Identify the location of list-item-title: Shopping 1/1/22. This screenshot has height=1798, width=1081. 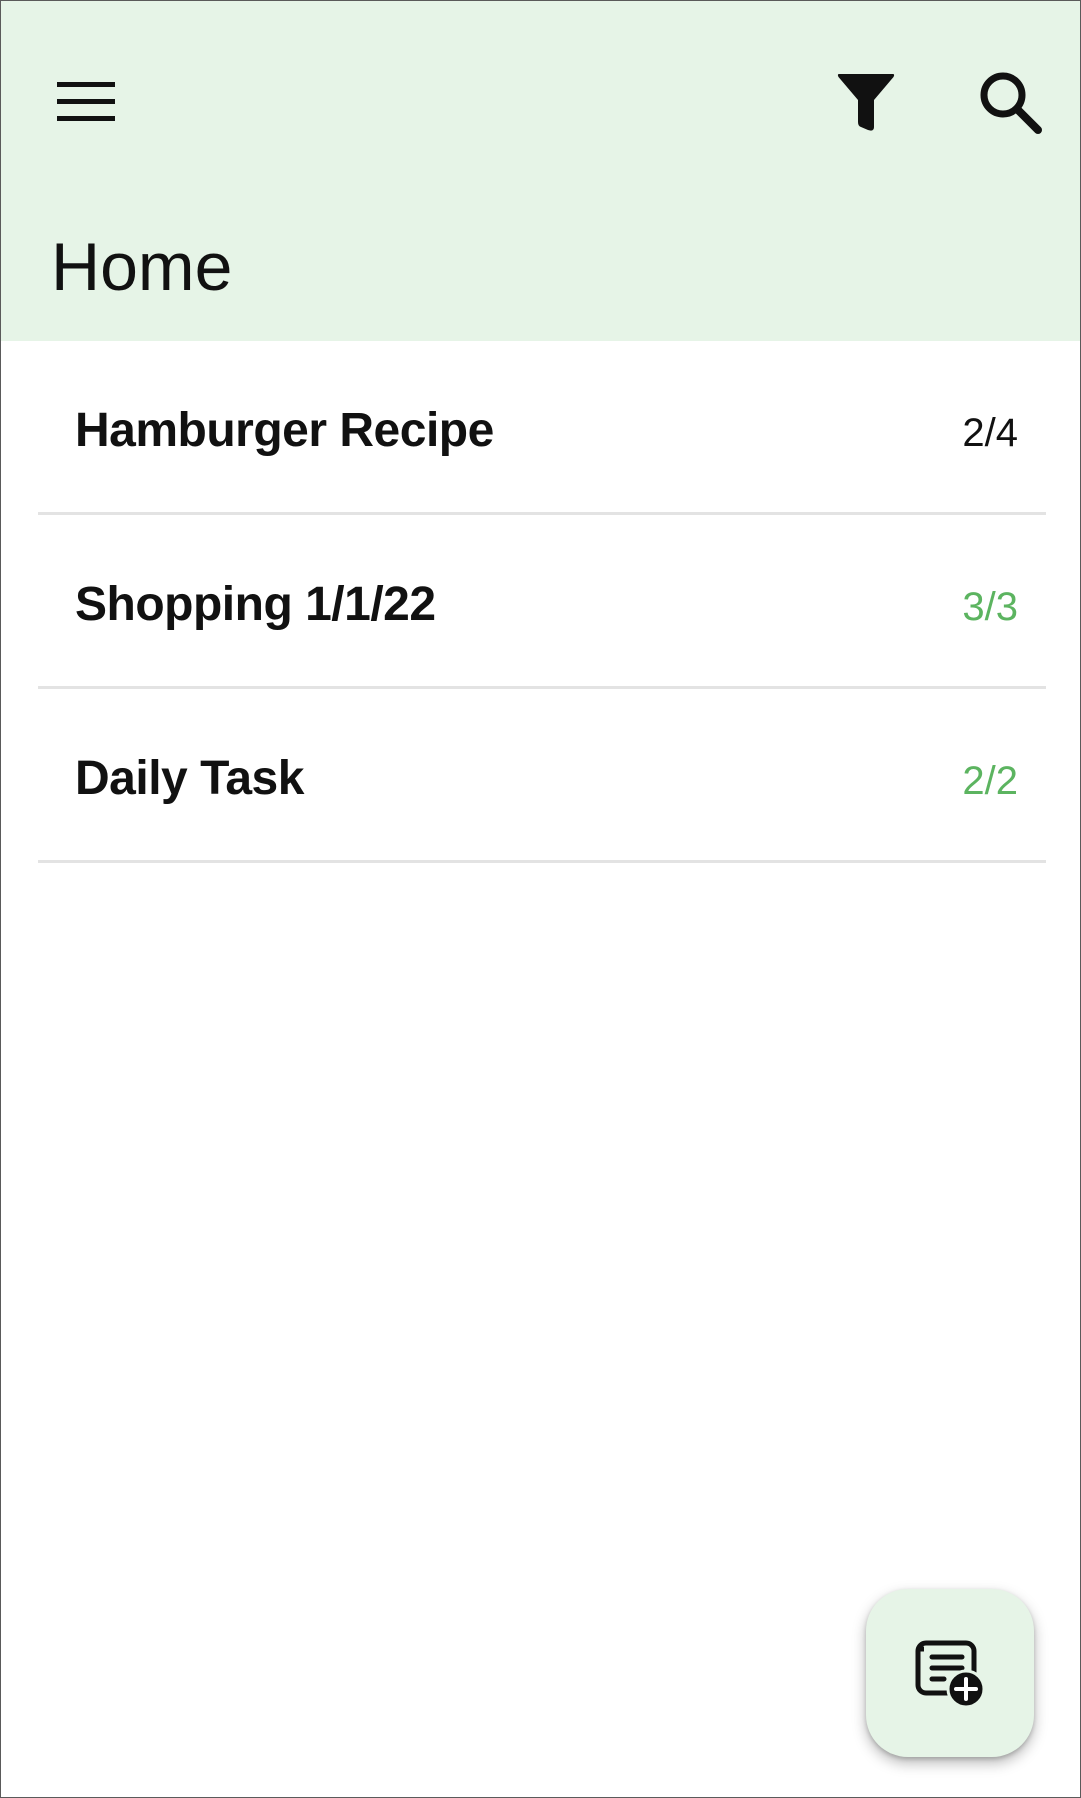
(255, 604).